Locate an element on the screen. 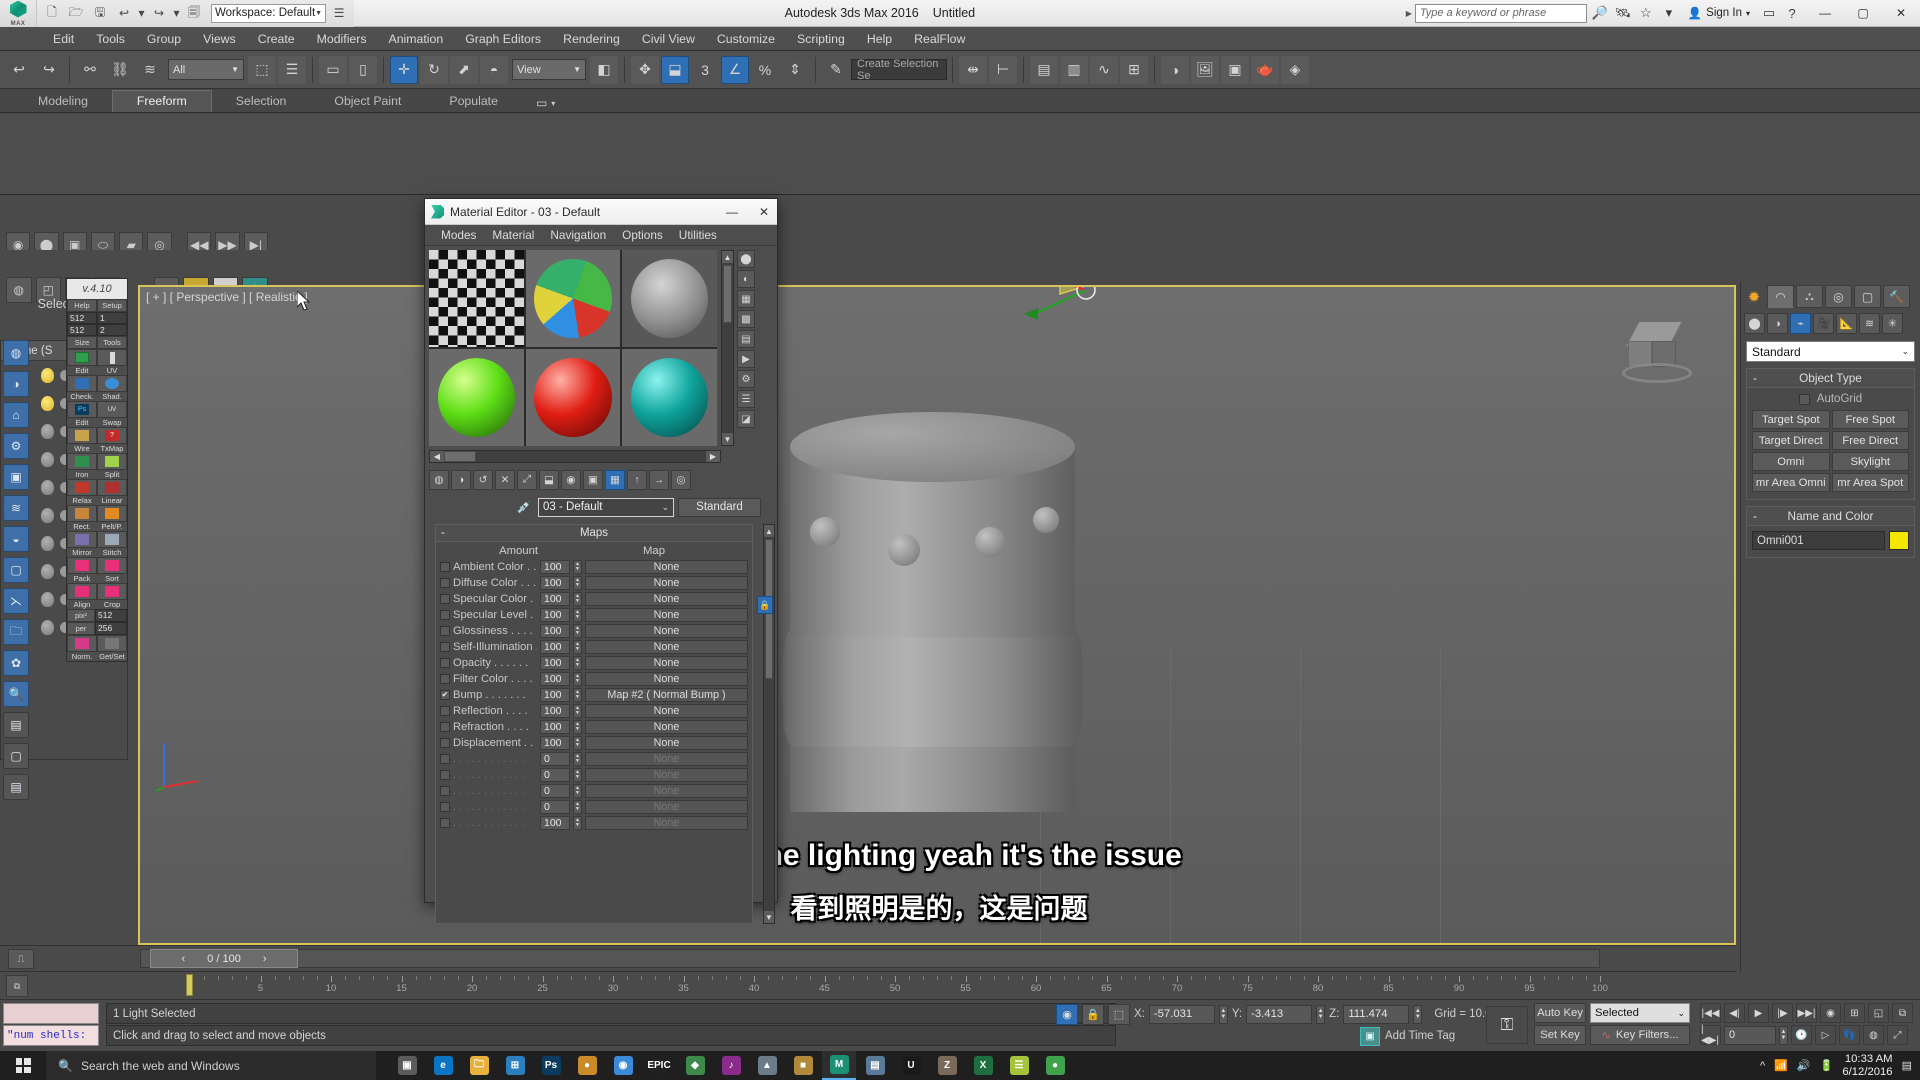  use-pivot-point-center-icon: ◧ is located at coordinates (604, 69).